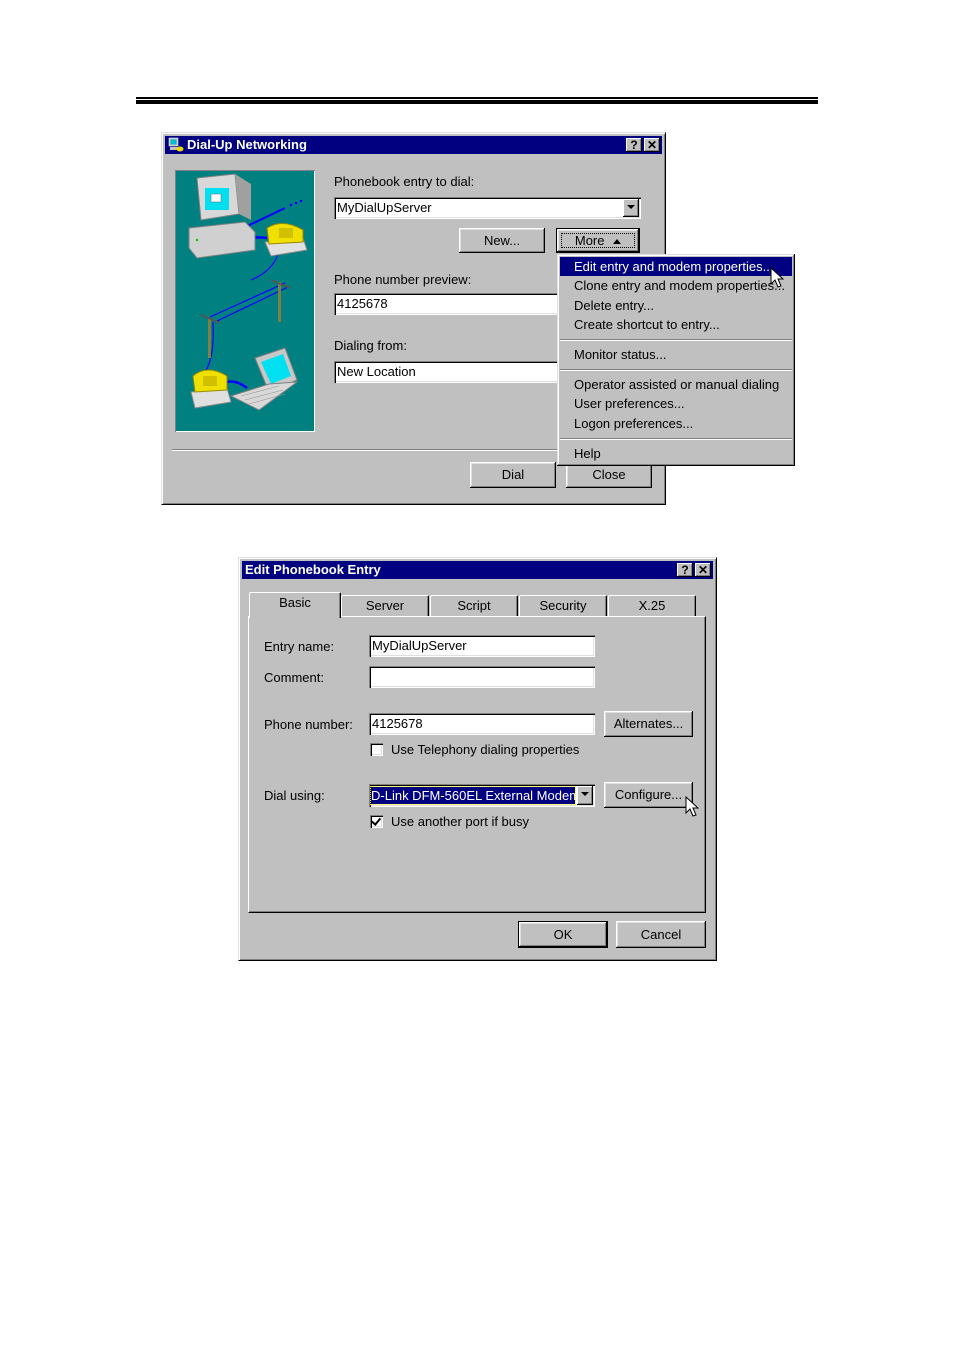 This screenshot has height=1351, width=954. Describe the element at coordinates (294, 795) in the screenshot. I see `dial-using-label: Dial using:` at that location.